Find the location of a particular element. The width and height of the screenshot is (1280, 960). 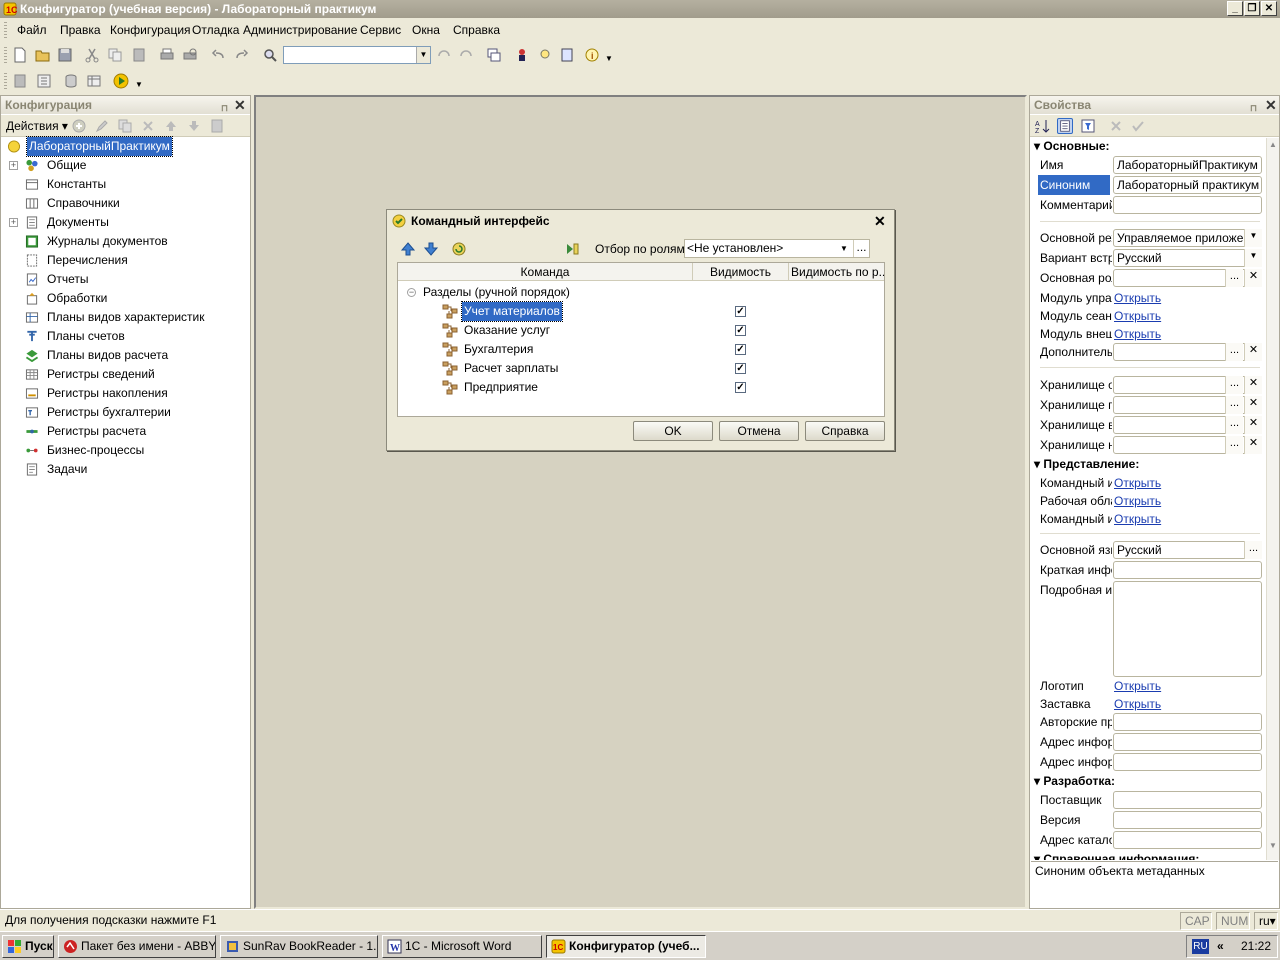

tree-item-2: Константы is located at coordinates (125, 184).